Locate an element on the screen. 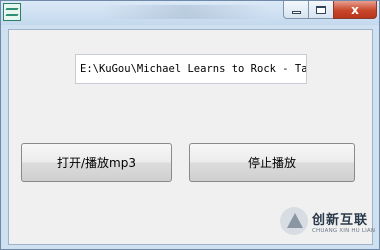 Image resolution: width=380 pixels, height=250 pixels. stop-label: 停止播放 is located at coordinates (271, 163).